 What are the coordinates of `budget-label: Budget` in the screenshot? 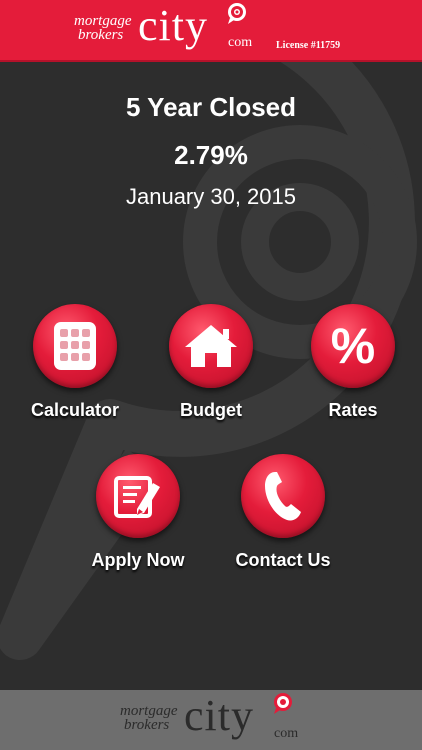 It's located at (211, 410).